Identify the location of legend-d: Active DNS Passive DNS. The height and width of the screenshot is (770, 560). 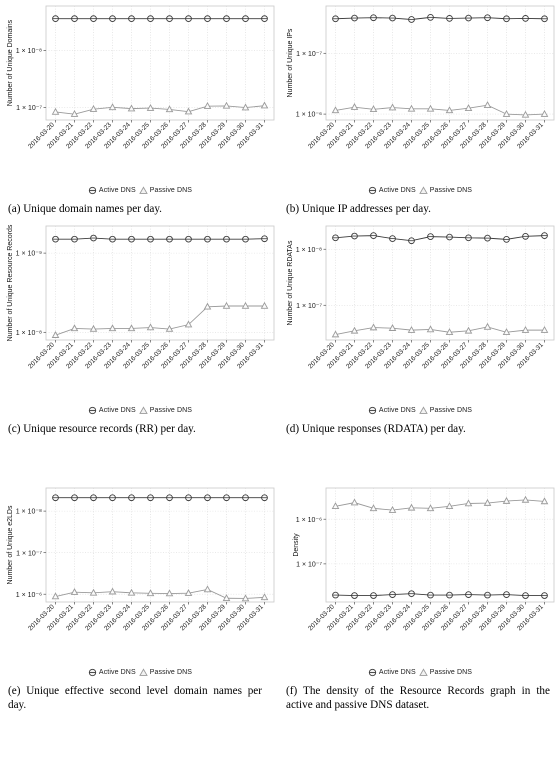
(420, 410).